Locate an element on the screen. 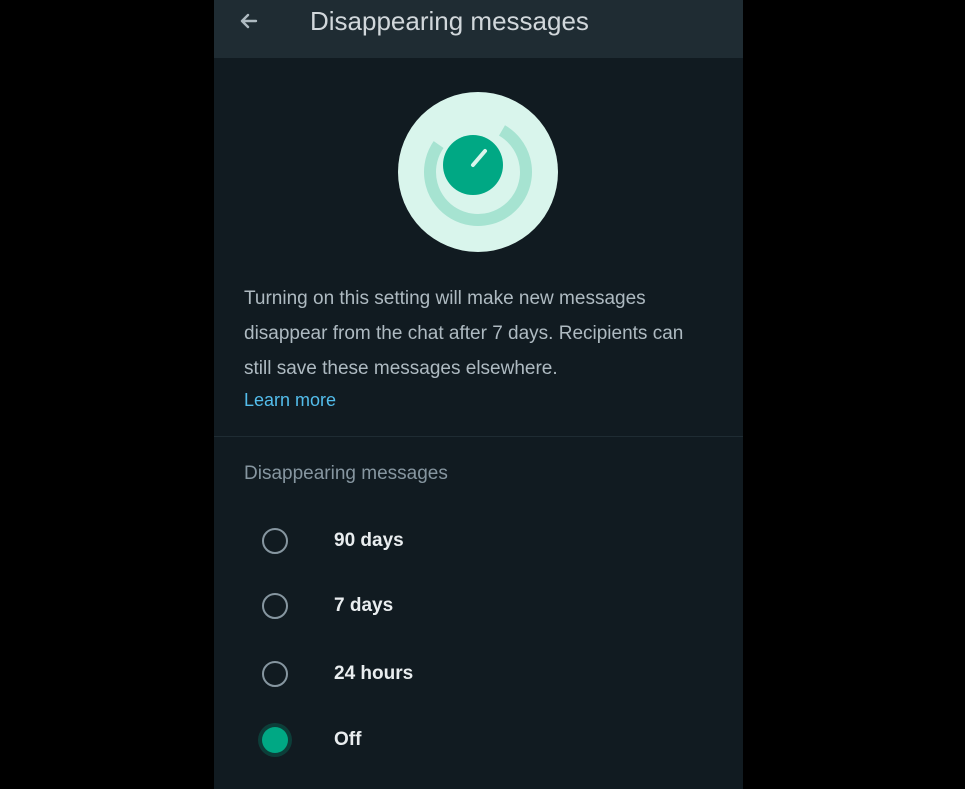 The height and width of the screenshot is (789, 965). back-button is located at coordinates (249, 21).